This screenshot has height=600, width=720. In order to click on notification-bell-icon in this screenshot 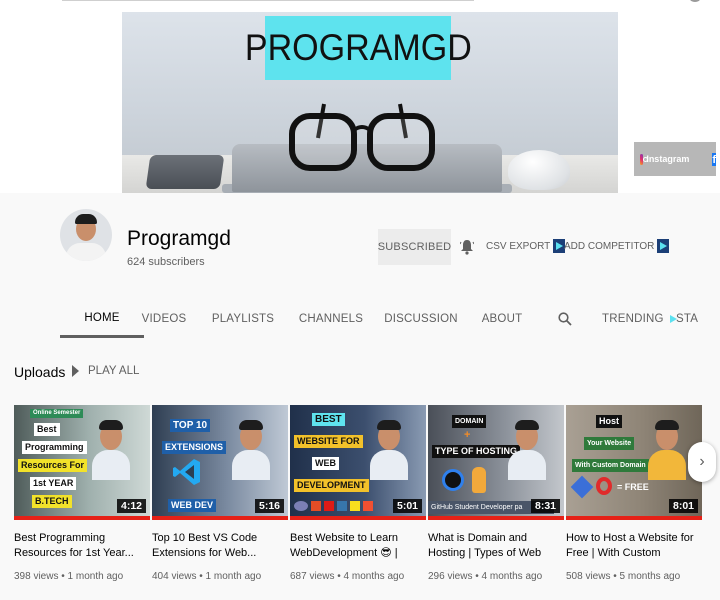, I will do `click(467, 247)`.